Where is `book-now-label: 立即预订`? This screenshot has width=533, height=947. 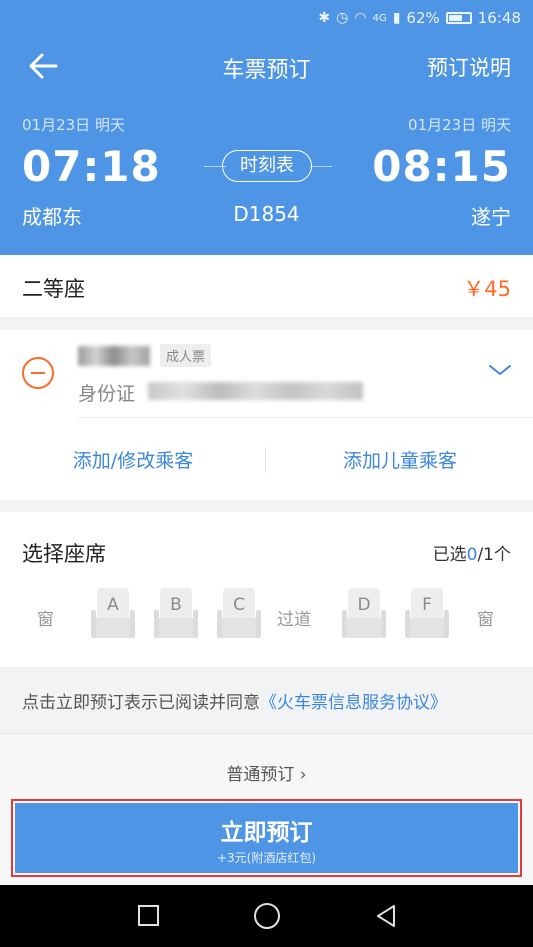 book-now-label: 立即预订 is located at coordinates (266, 833).